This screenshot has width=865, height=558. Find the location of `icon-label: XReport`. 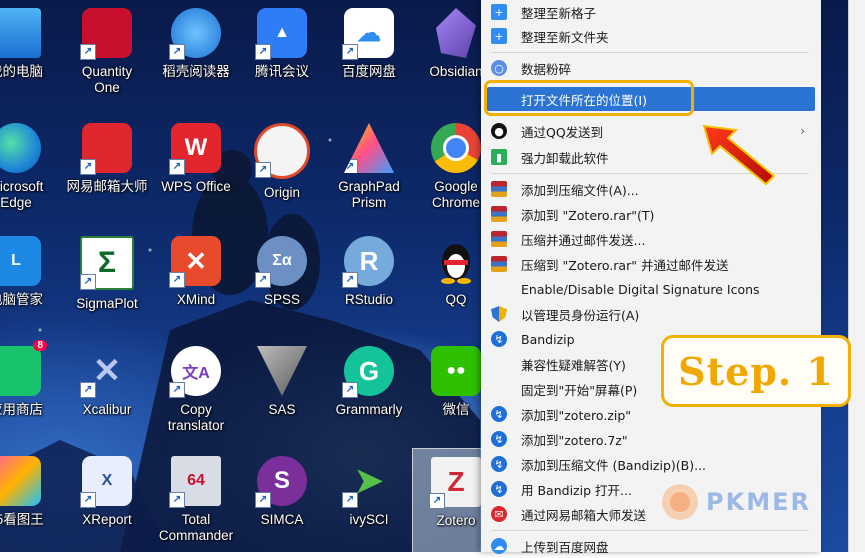

icon-label: XReport is located at coordinates (107, 519).